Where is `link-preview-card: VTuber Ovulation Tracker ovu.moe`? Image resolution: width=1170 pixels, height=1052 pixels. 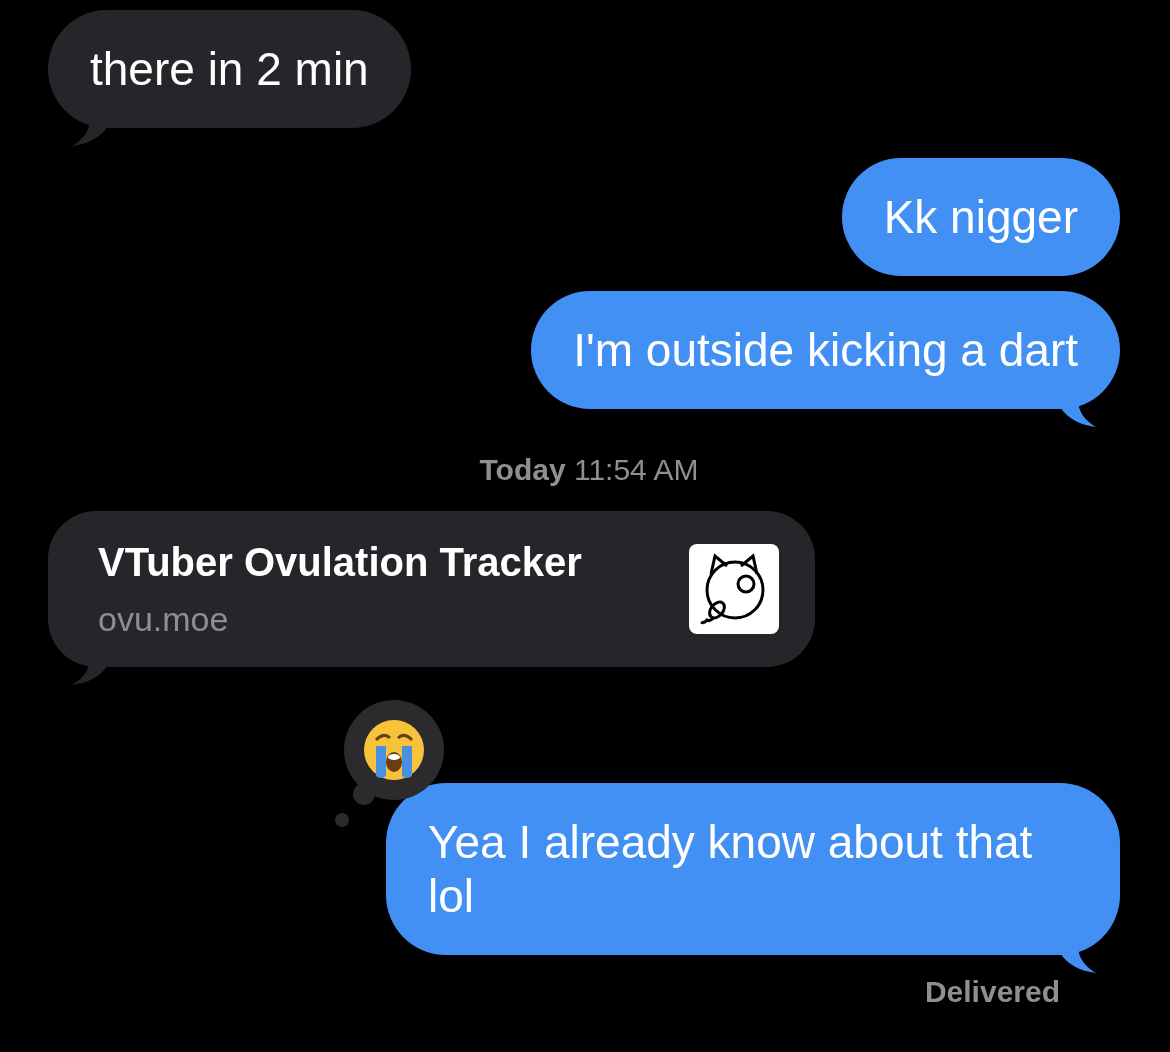 link-preview-card: VTuber Ovulation Tracker ovu.moe is located at coordinates (431, 589).